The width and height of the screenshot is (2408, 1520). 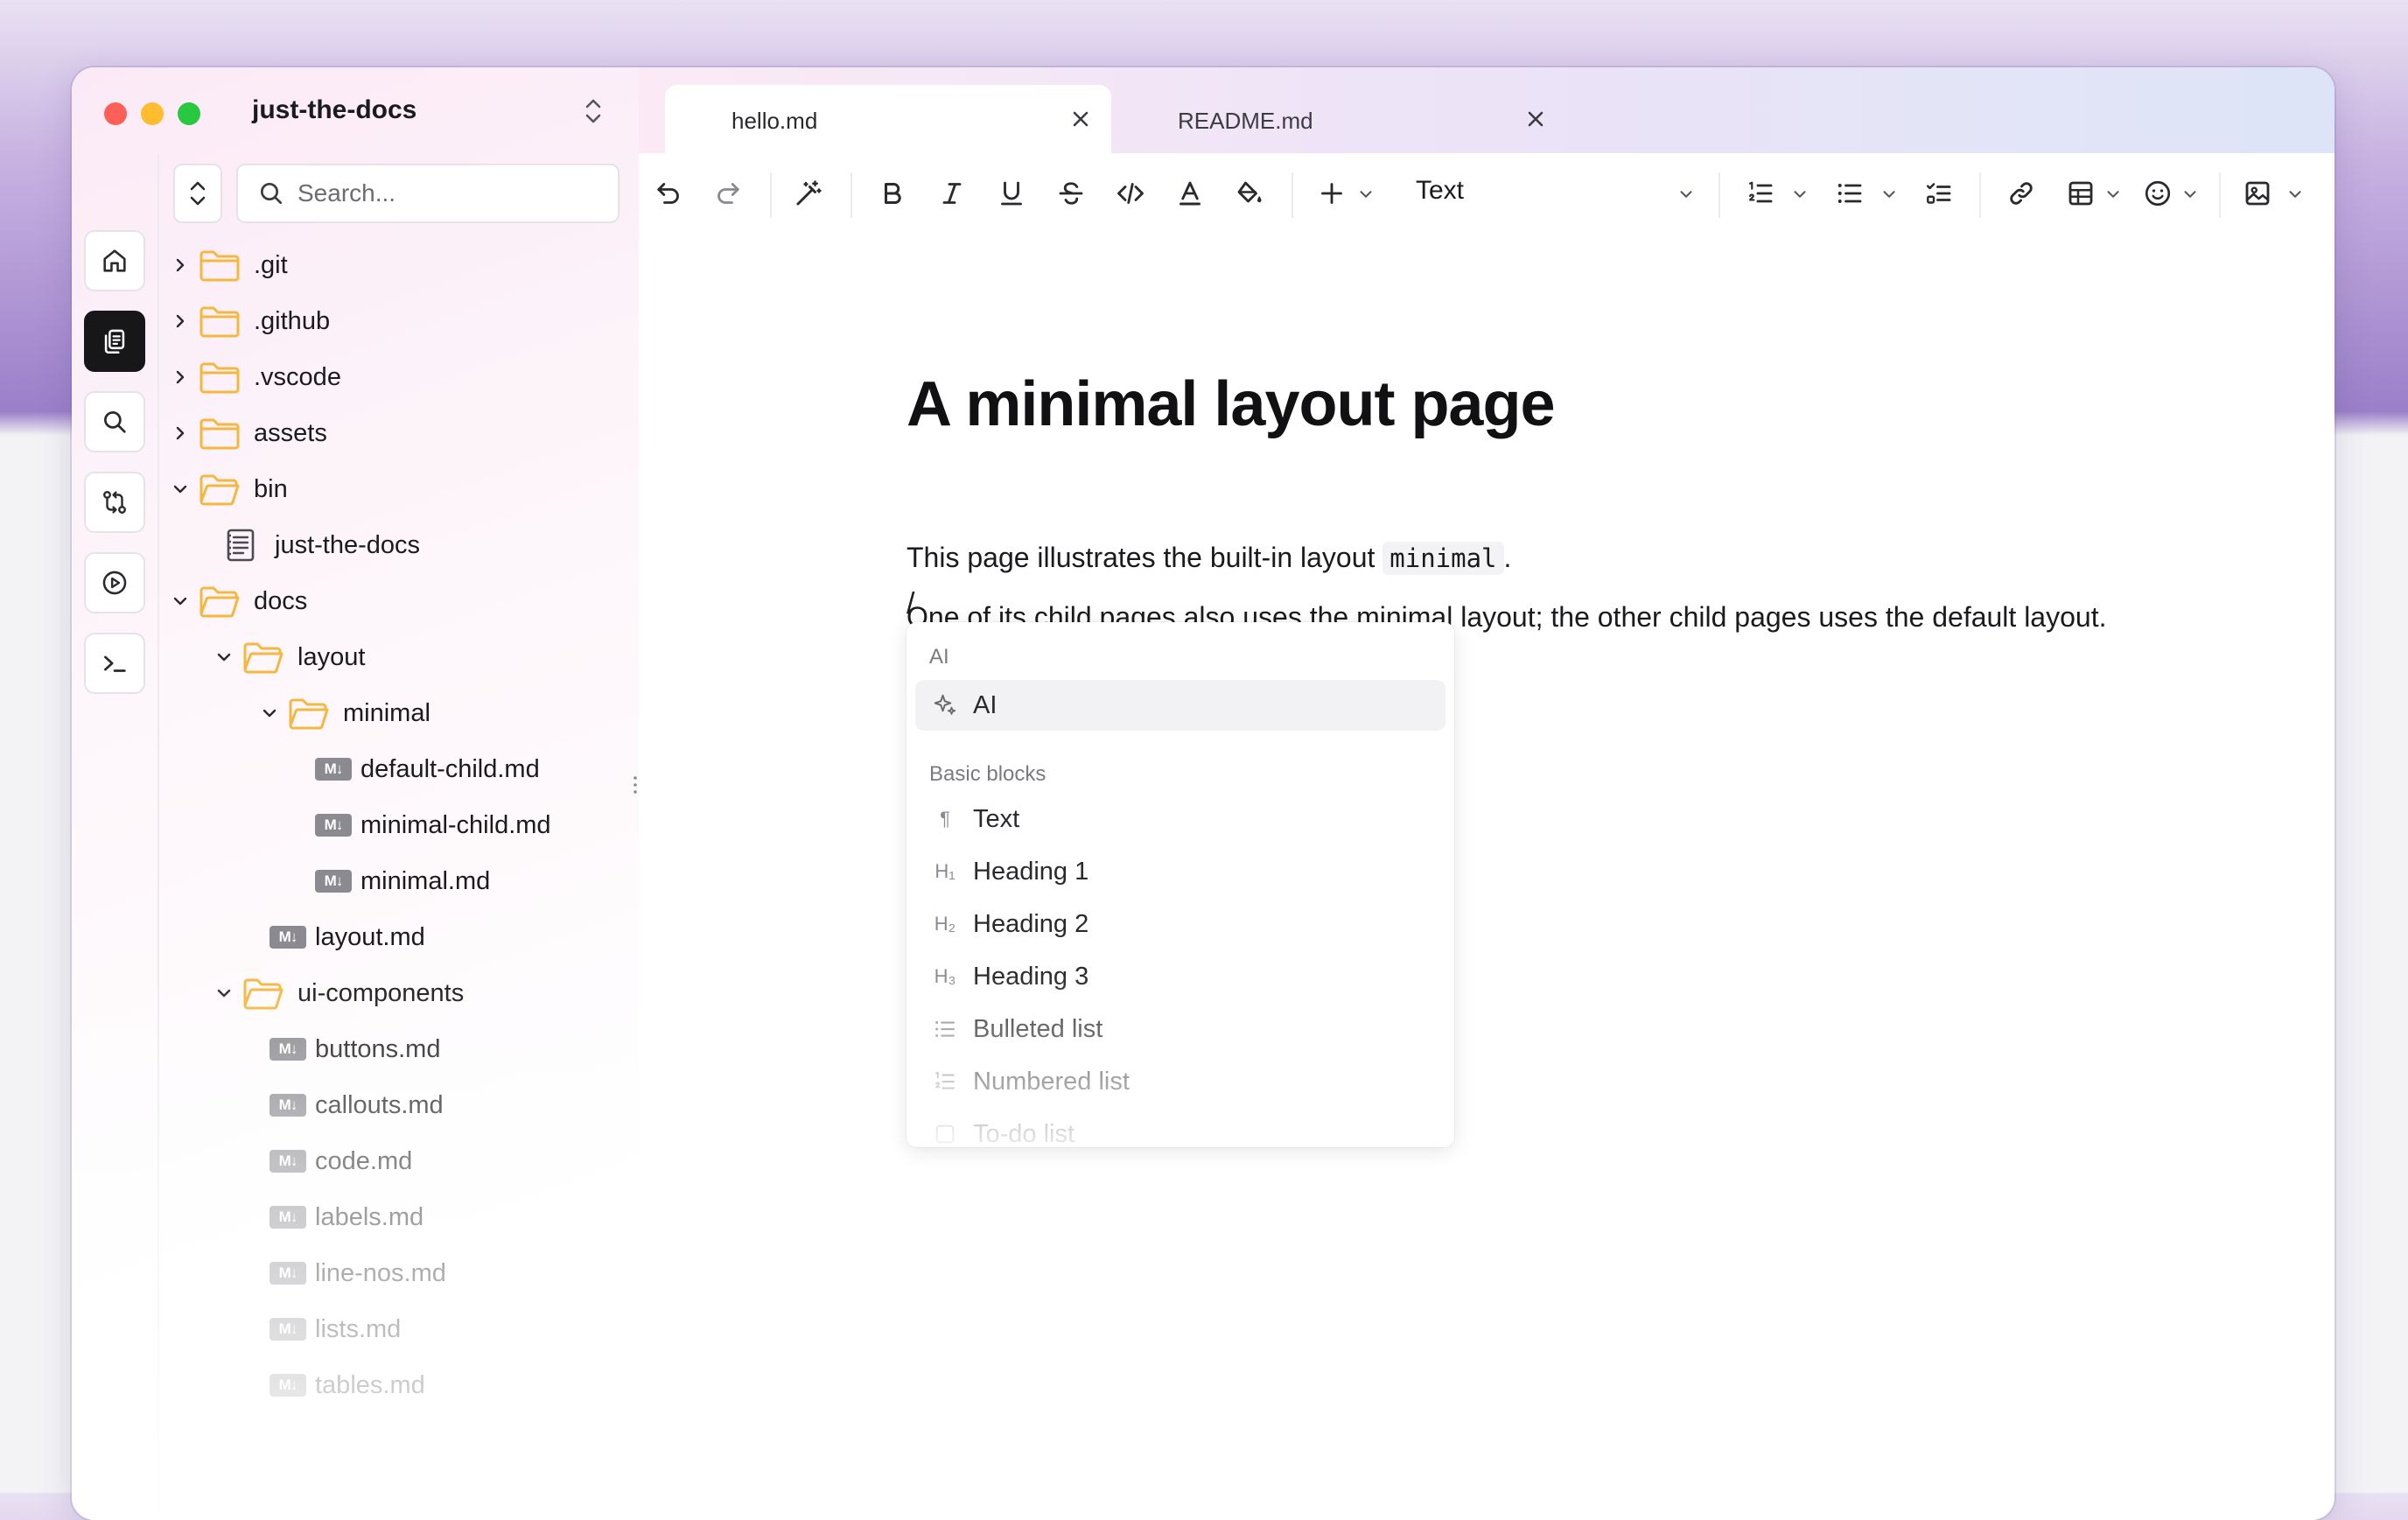 What do you see at coordinates (394, 1105) in the screenshot?
I see `tree-item-callouts-md: M↓ callouts.md` at bounding box center [394, 1105].